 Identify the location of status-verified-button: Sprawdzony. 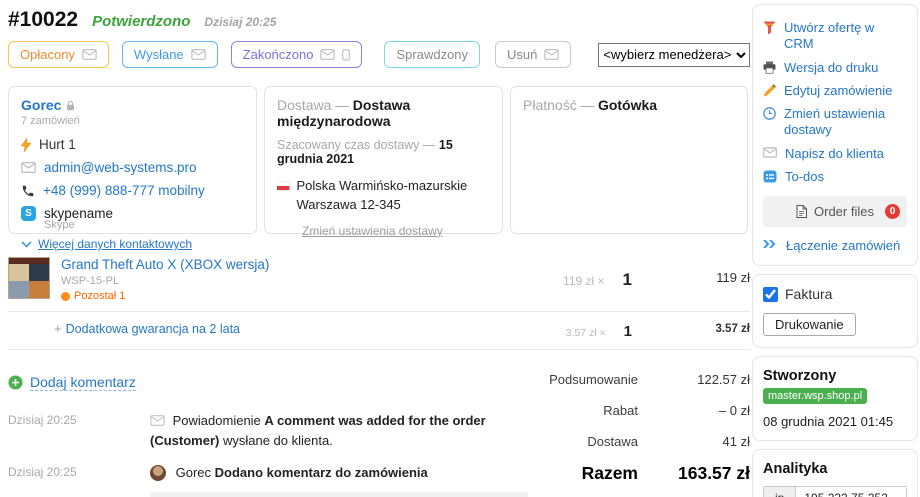
(432, 54).